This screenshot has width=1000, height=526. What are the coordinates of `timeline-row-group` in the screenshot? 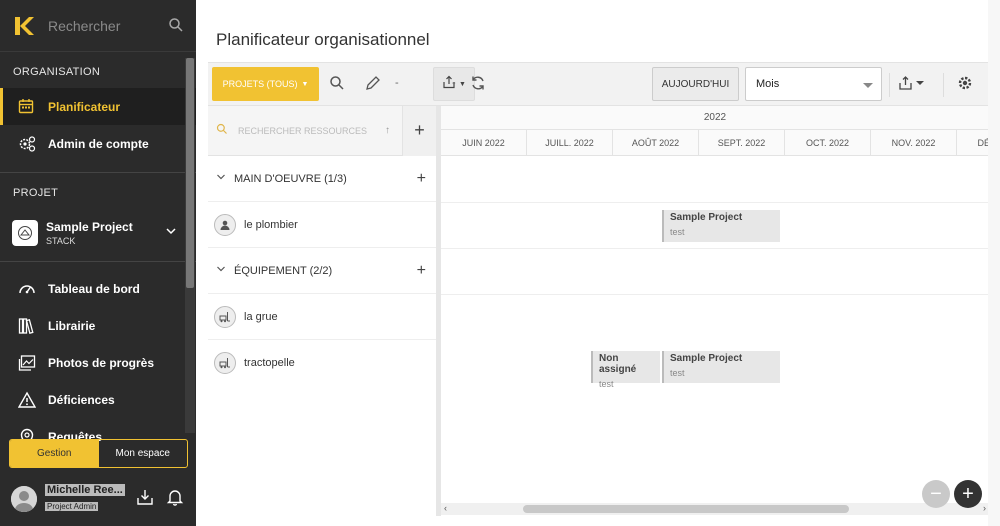 It's located at (715, 272).